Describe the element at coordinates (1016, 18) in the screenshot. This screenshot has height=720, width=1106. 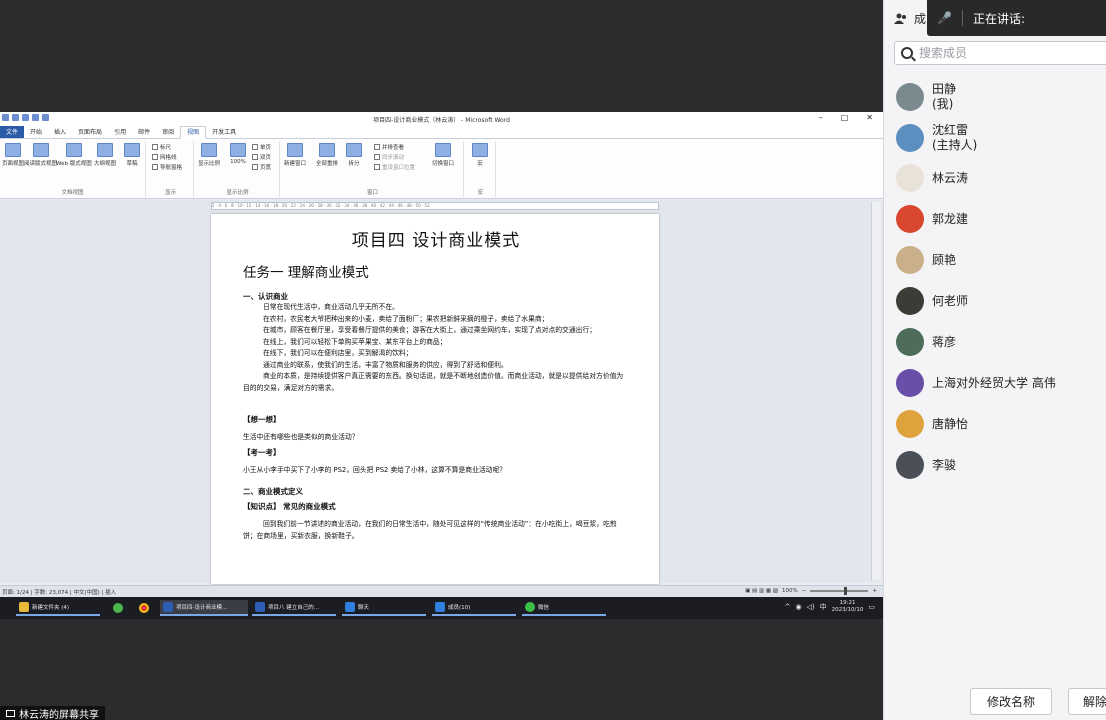
I see `speaking-indicator: 🎤 正在讲话:` at that location.